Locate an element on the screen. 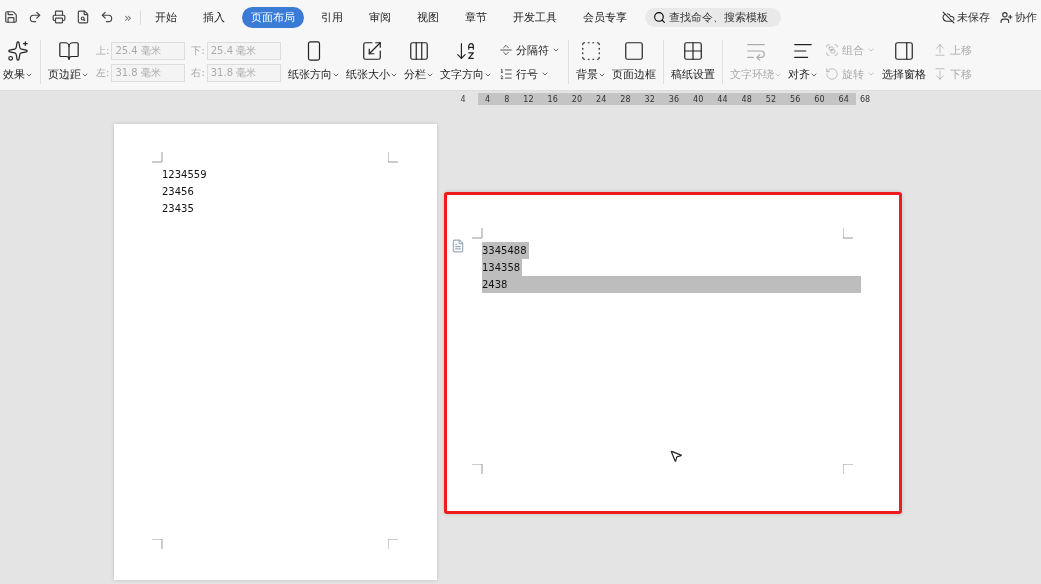  book-icon is located at coordinates (68, 51).